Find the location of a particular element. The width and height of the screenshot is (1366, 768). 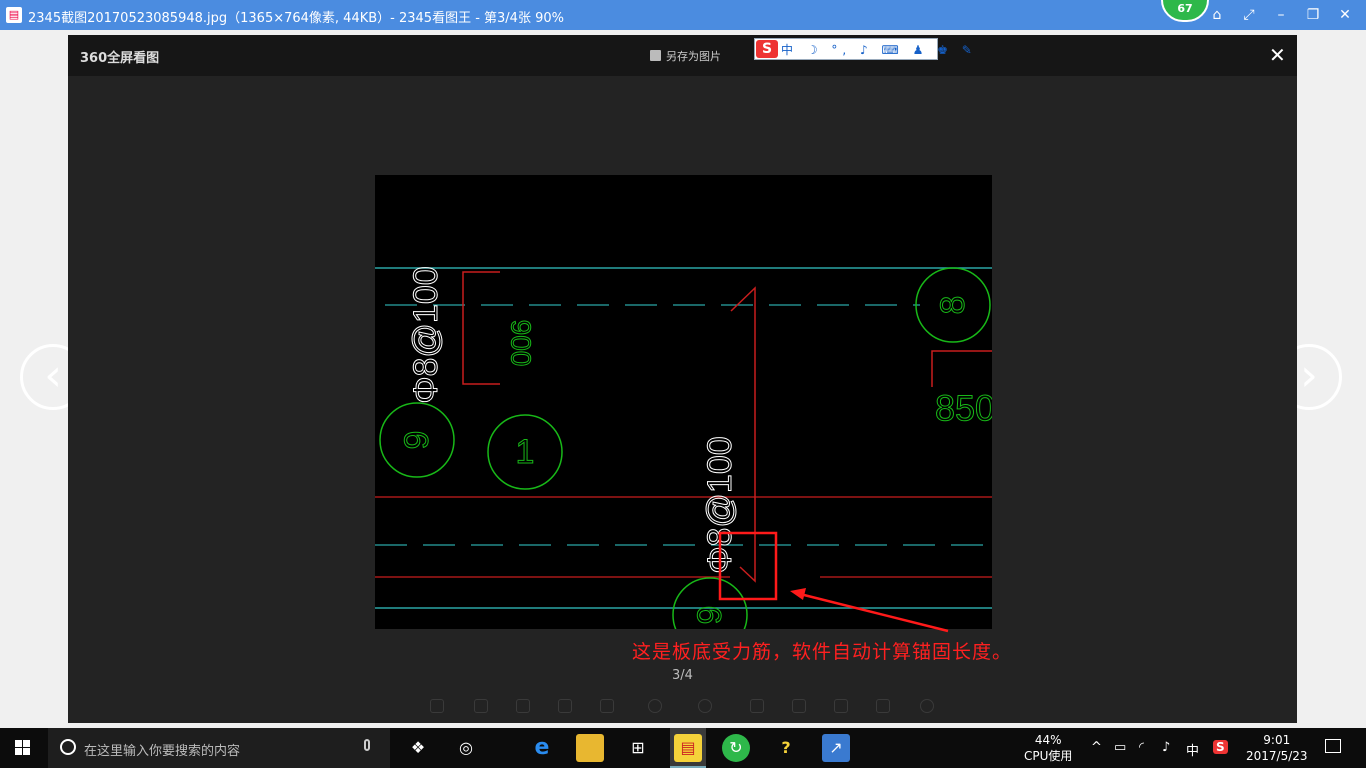

store-icon: ⊞ is located at coordinates (638, 748).